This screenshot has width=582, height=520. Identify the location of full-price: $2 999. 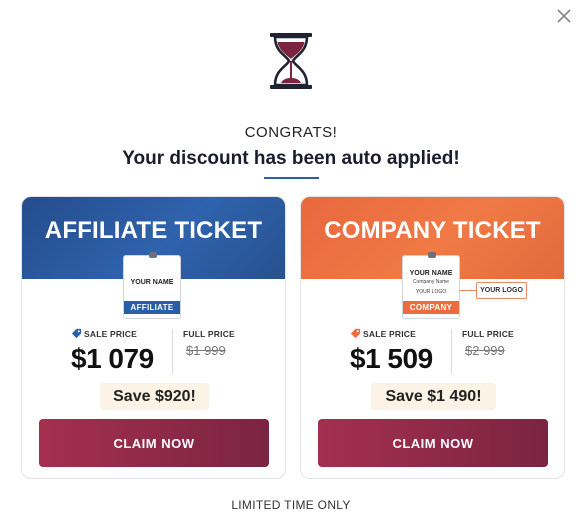
(485, 350).